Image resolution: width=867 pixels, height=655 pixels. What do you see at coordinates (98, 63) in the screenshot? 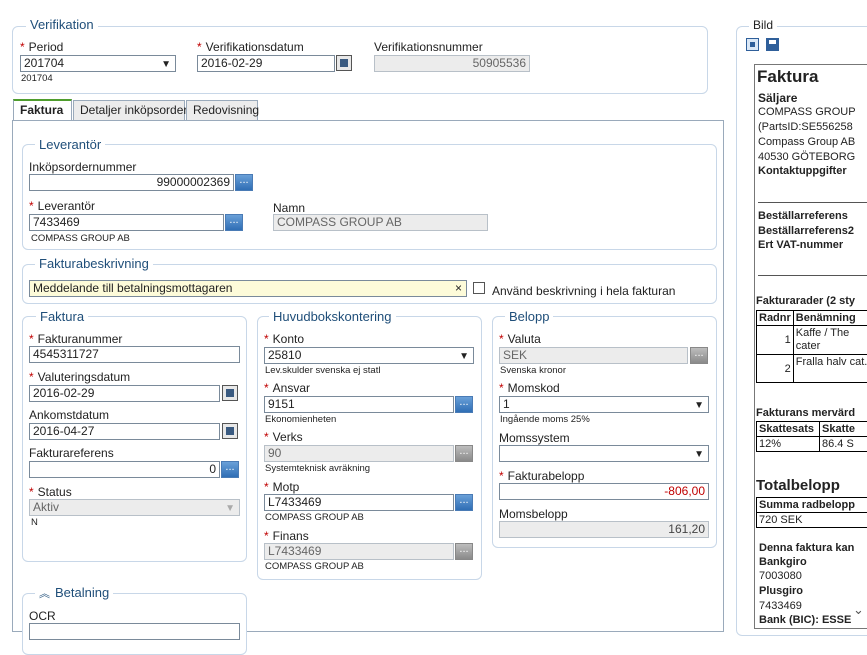
I see `period-select: 201704▼` at bounding box center [98, 63].